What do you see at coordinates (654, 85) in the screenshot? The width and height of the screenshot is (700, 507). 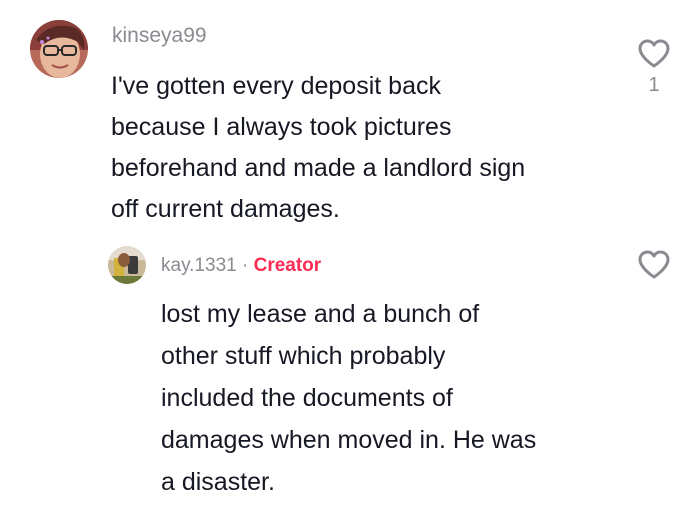 I see `like-count: 1` at bounding box center [654, 85].